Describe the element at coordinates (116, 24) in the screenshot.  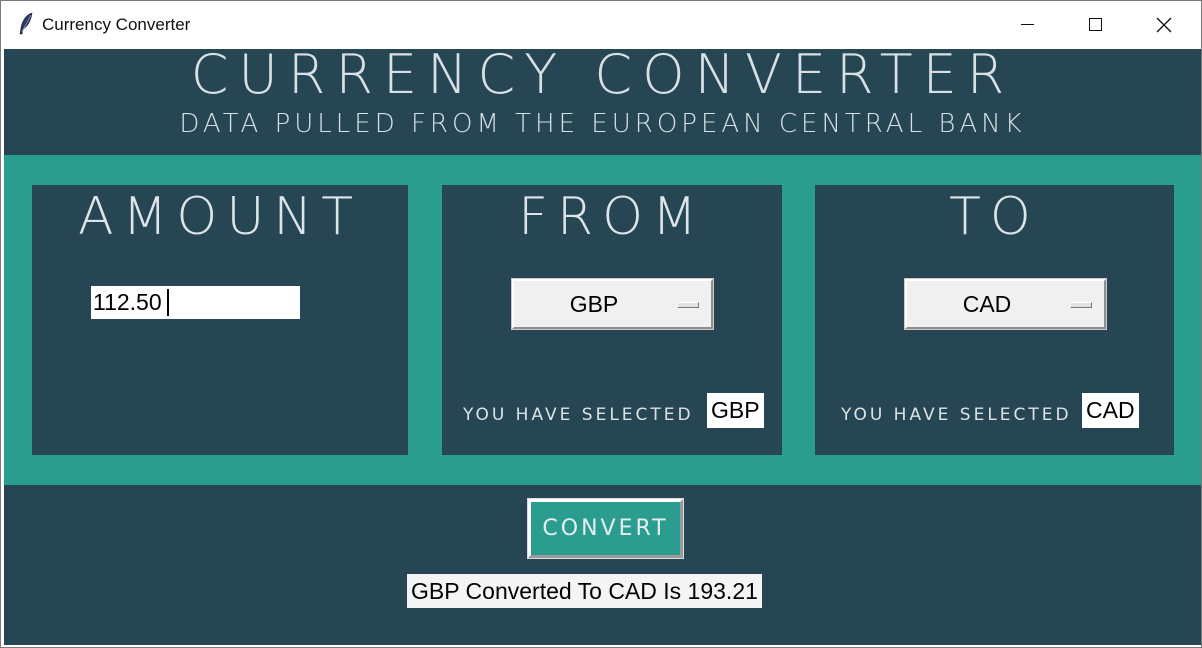
I see `window-title: Currency Converter` at that location.